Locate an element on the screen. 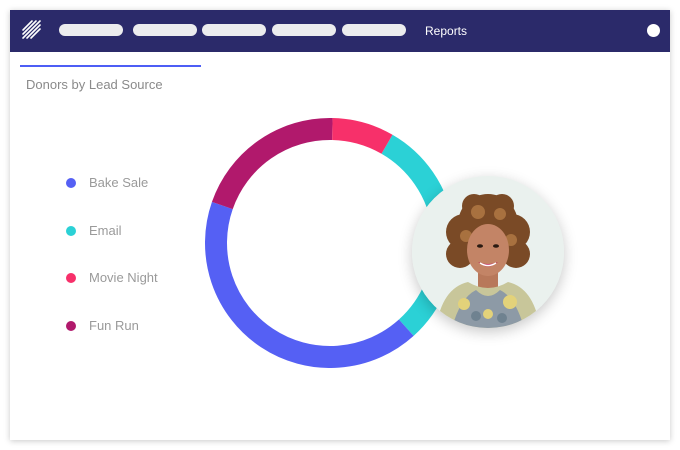 This screenshot has width=680, height=450. app-logo-icon is located at coordinates (31, 30).